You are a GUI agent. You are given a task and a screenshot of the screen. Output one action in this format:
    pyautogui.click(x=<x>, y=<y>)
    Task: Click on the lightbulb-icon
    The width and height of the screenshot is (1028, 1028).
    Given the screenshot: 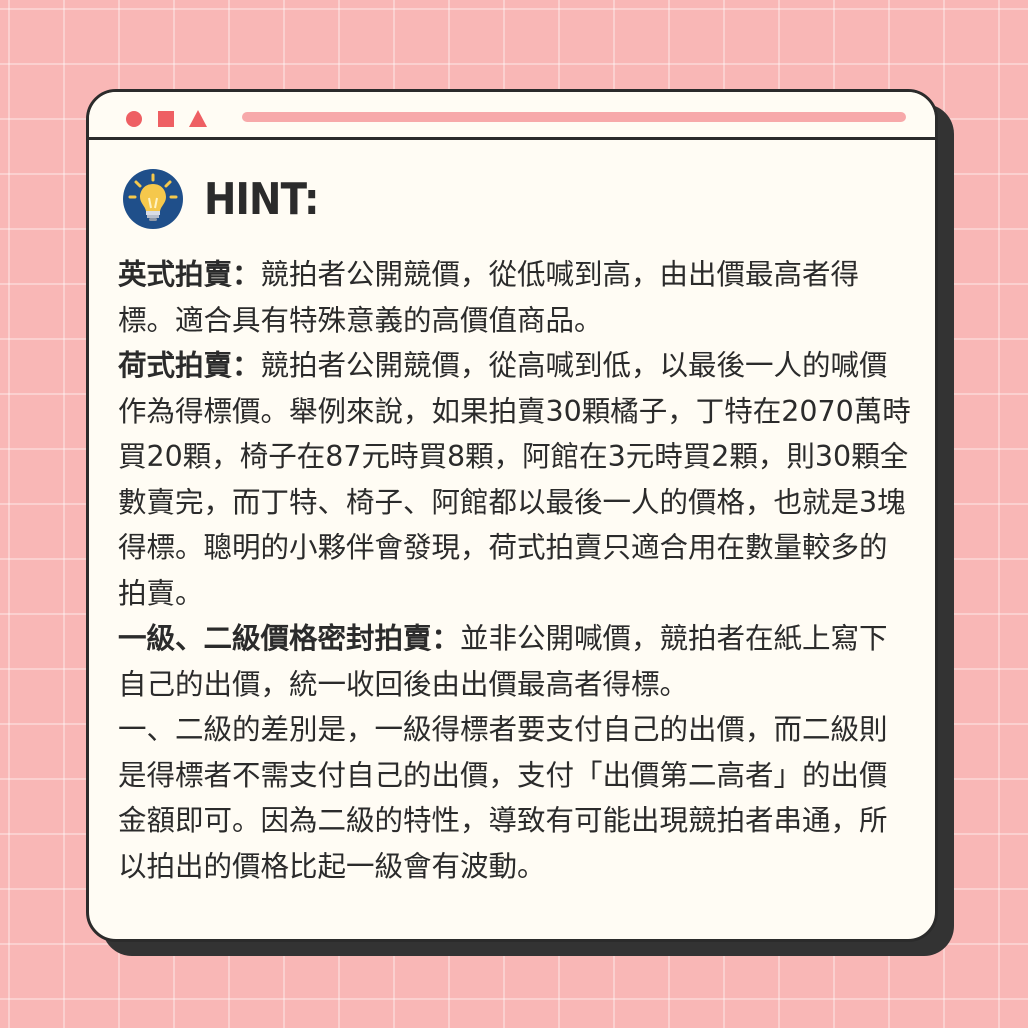 What is the action you would take?
    pyautogui.click(x=153, y=199)
    